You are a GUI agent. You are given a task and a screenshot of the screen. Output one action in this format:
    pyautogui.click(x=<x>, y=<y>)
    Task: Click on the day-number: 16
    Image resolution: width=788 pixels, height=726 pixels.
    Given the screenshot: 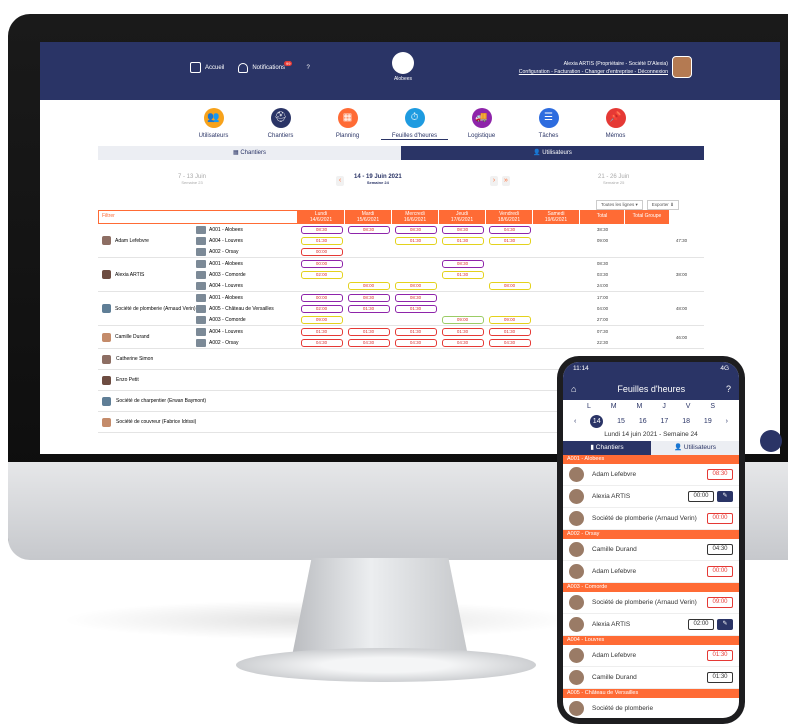 What is the action you would take?
    pyautogui.click(x=643, y=421)
    